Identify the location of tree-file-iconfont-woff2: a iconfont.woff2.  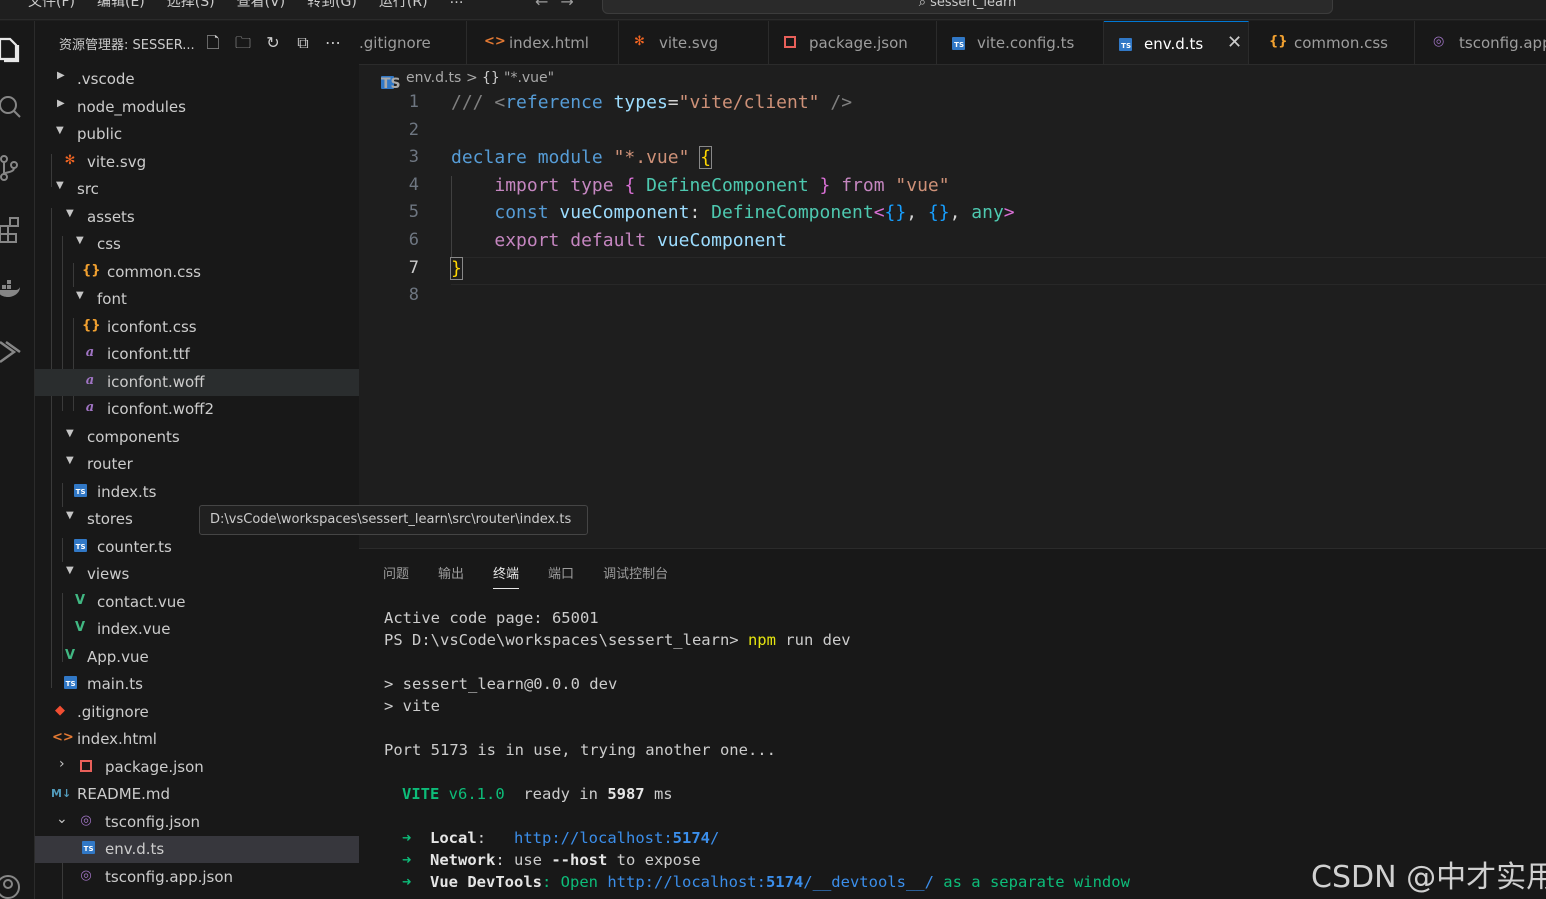
(197, 409).